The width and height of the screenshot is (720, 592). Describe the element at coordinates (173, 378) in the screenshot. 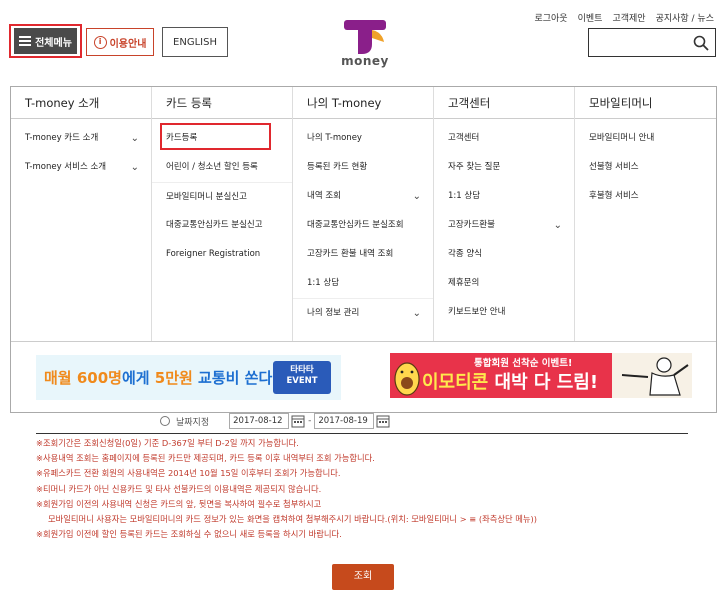

I see `banner1-part3: 5만원` at that location.